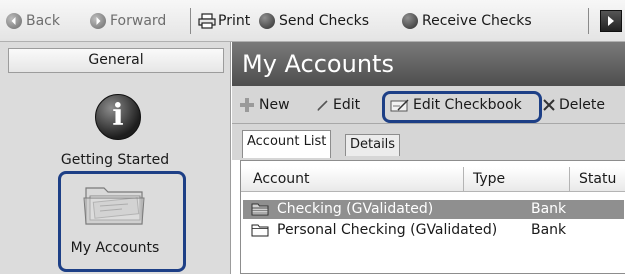  What do you see at coordinates (428, 64) in the screenshot?
I see `page-title: My Accounts` at bounding box center [428, 64].